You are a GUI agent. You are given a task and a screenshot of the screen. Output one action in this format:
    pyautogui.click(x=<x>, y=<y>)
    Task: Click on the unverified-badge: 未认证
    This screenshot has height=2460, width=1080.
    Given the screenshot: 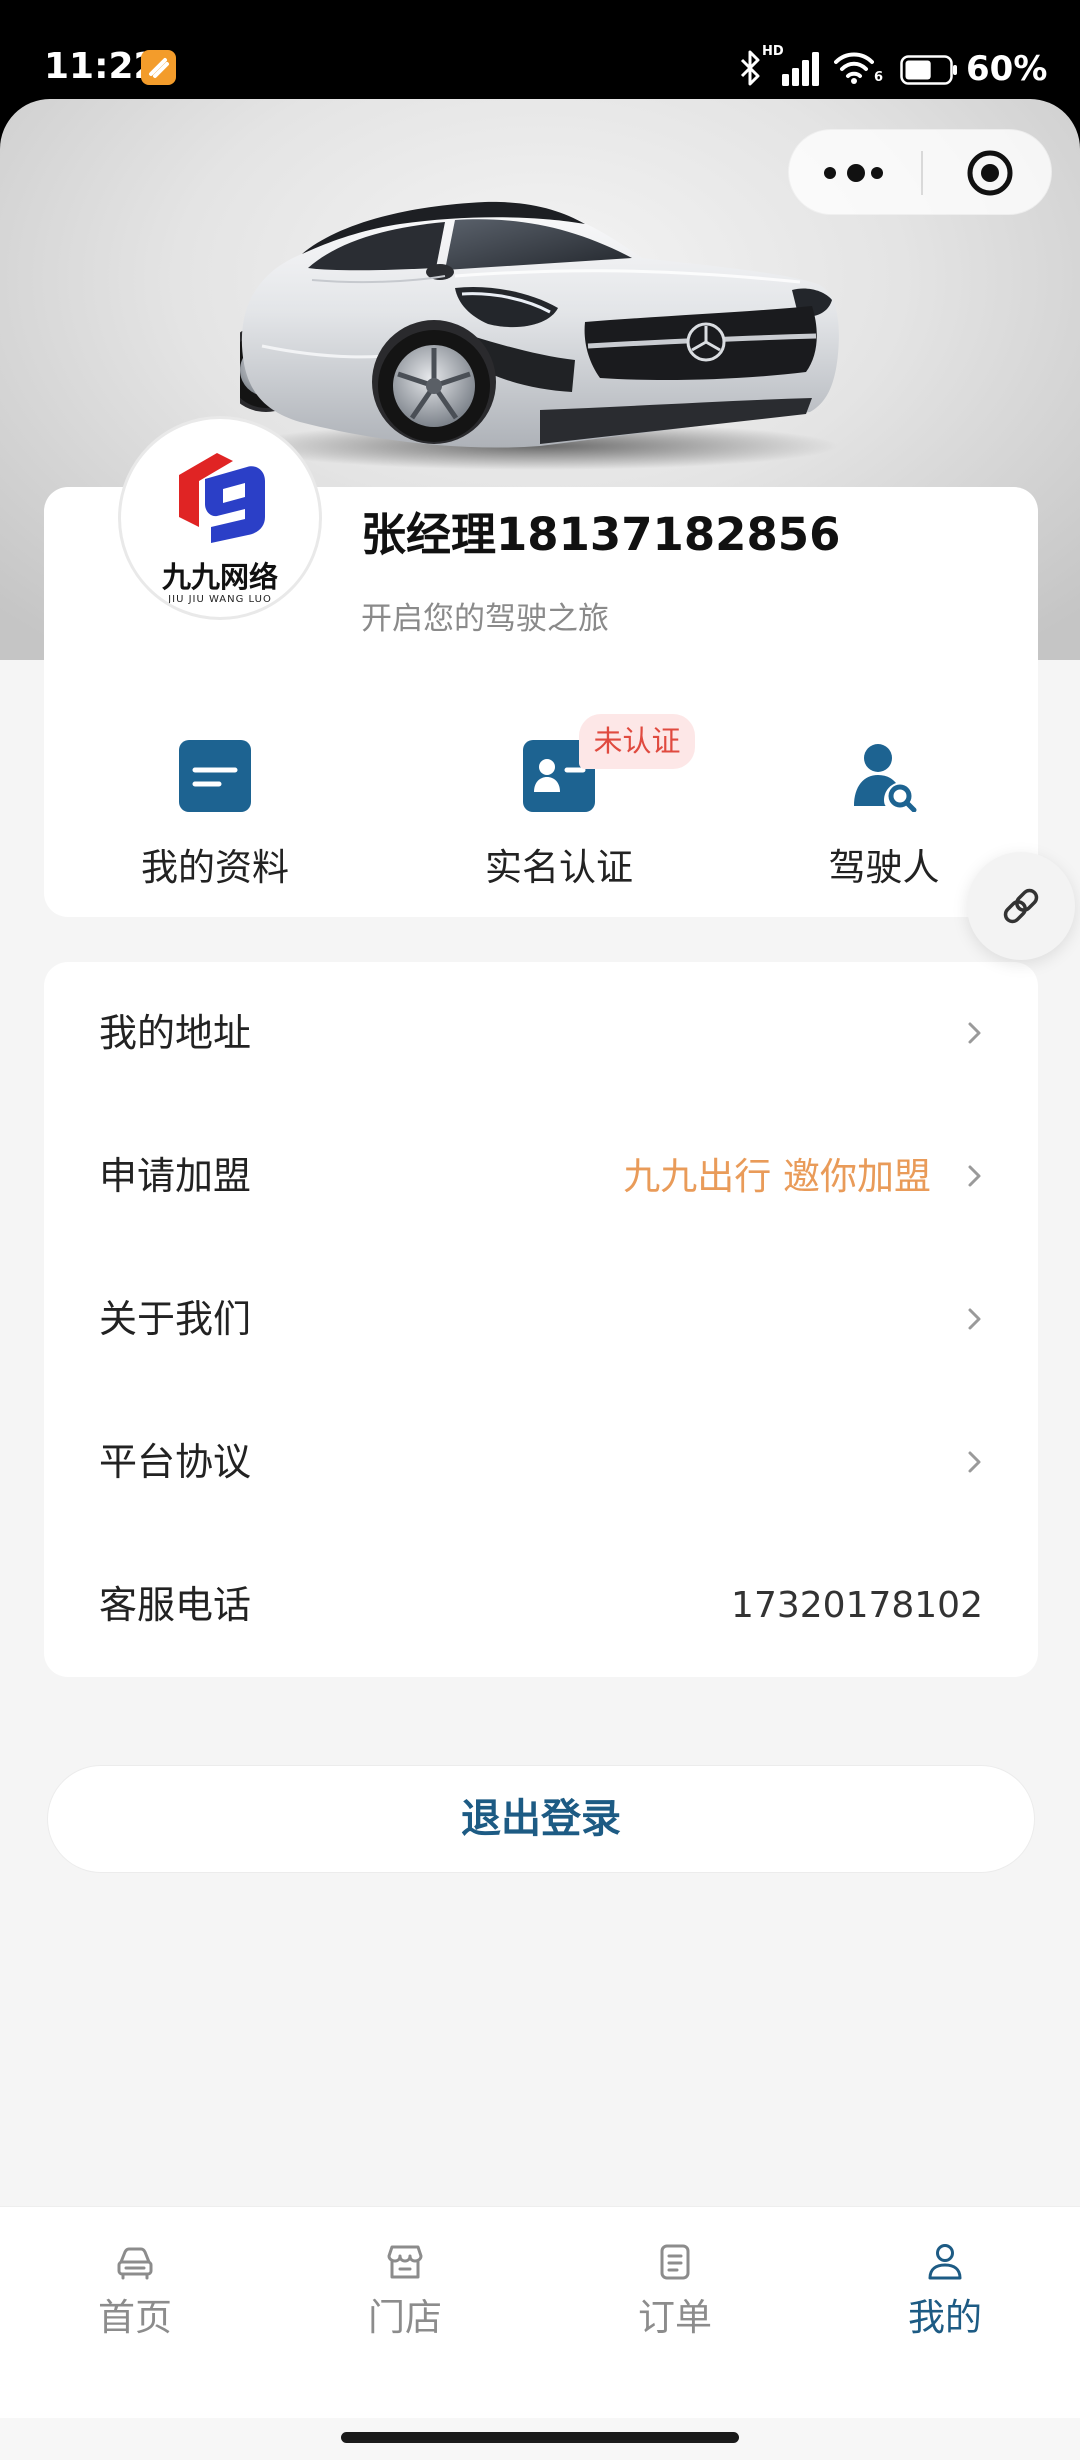 What is the action you would take?
    pyautogui.click(x=637, y=741)
    